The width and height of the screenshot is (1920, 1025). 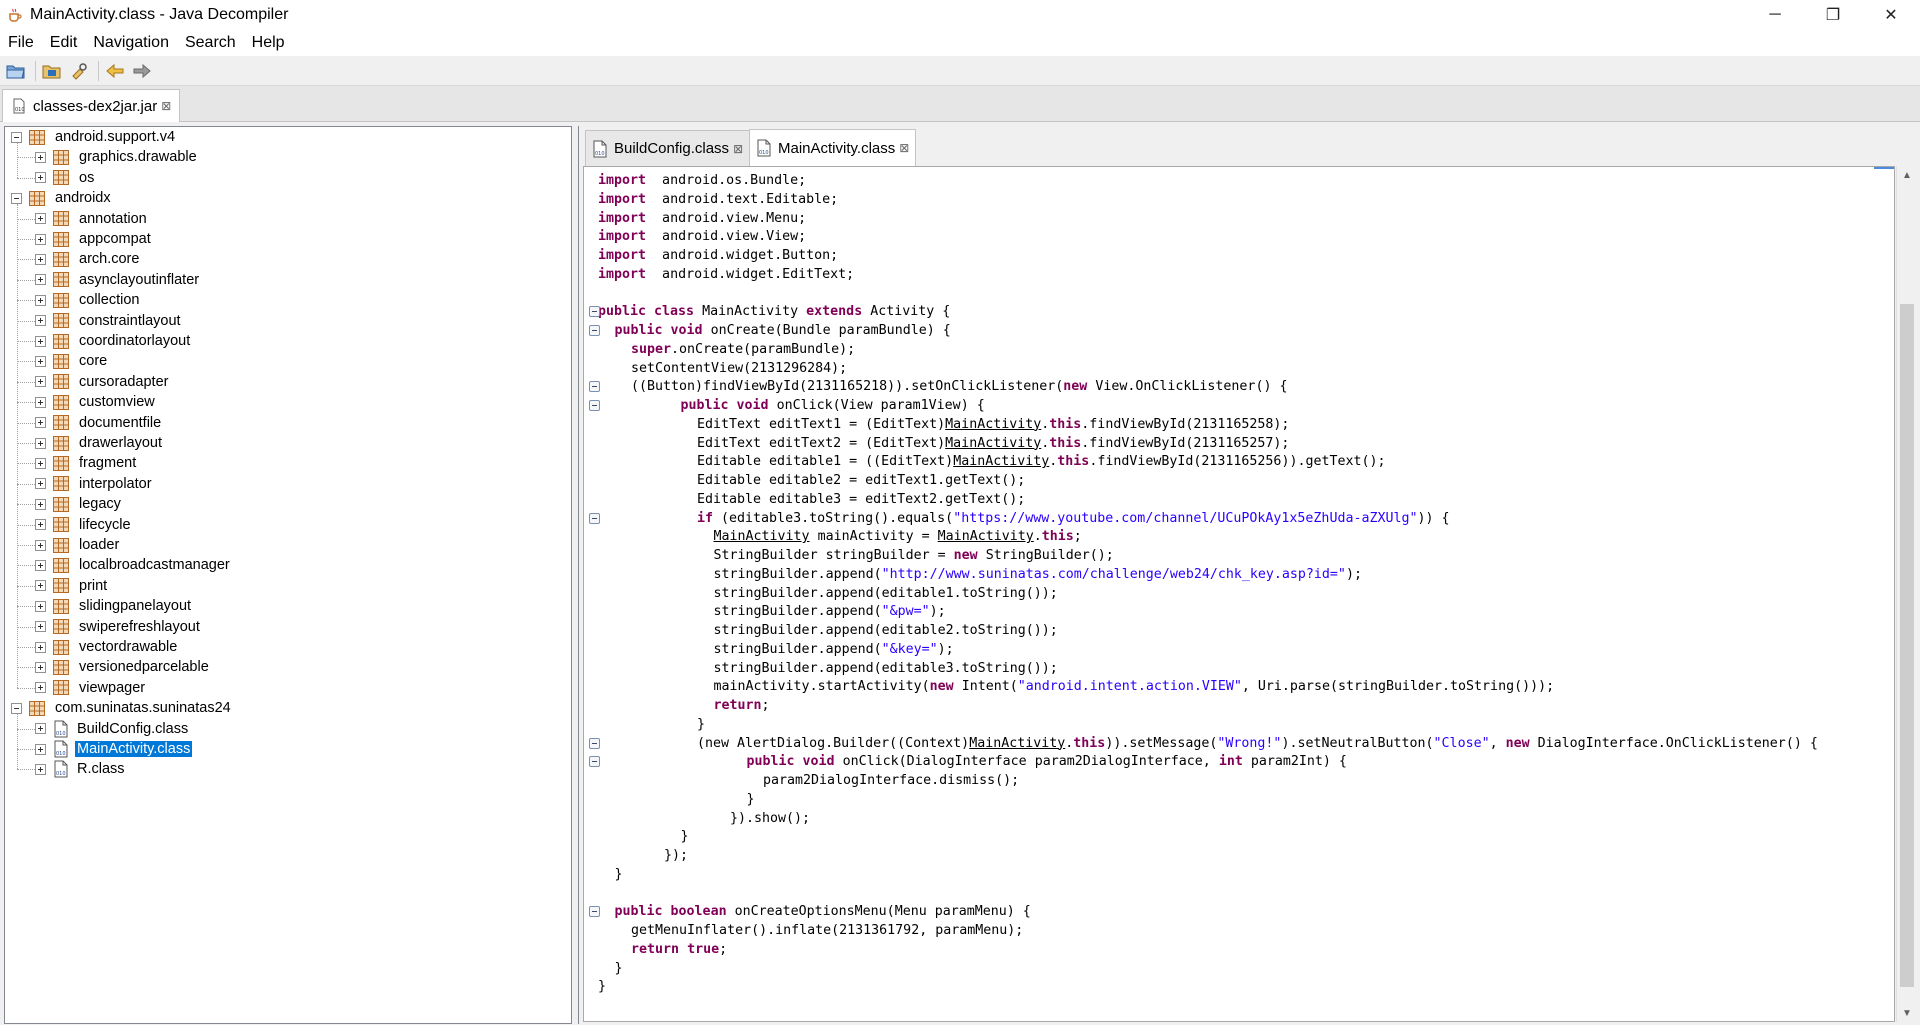 I want to click on code-line: import android.widget.EditText;, so click(x=726, y=274).